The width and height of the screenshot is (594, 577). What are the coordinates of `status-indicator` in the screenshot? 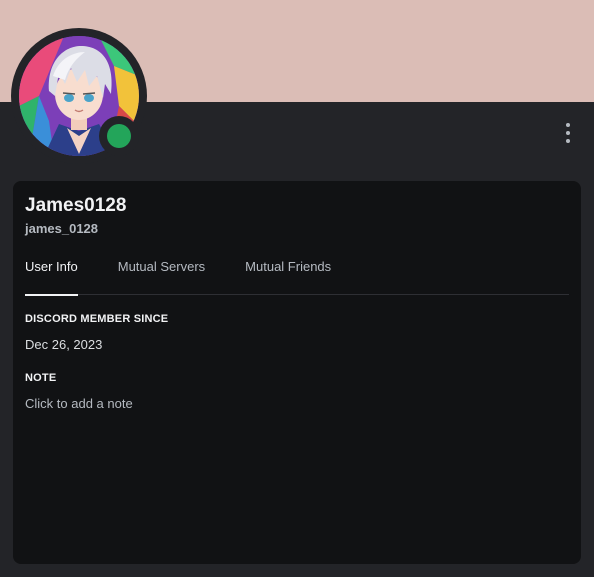 It's located at (119, 136).